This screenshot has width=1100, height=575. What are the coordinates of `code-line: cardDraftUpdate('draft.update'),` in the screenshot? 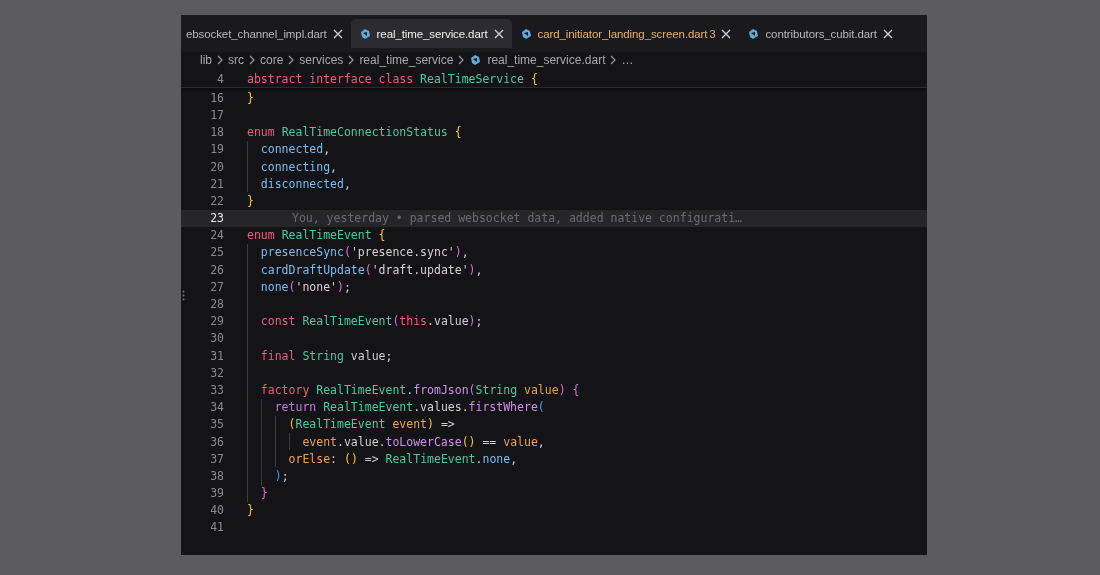 It's located at (371, 269).